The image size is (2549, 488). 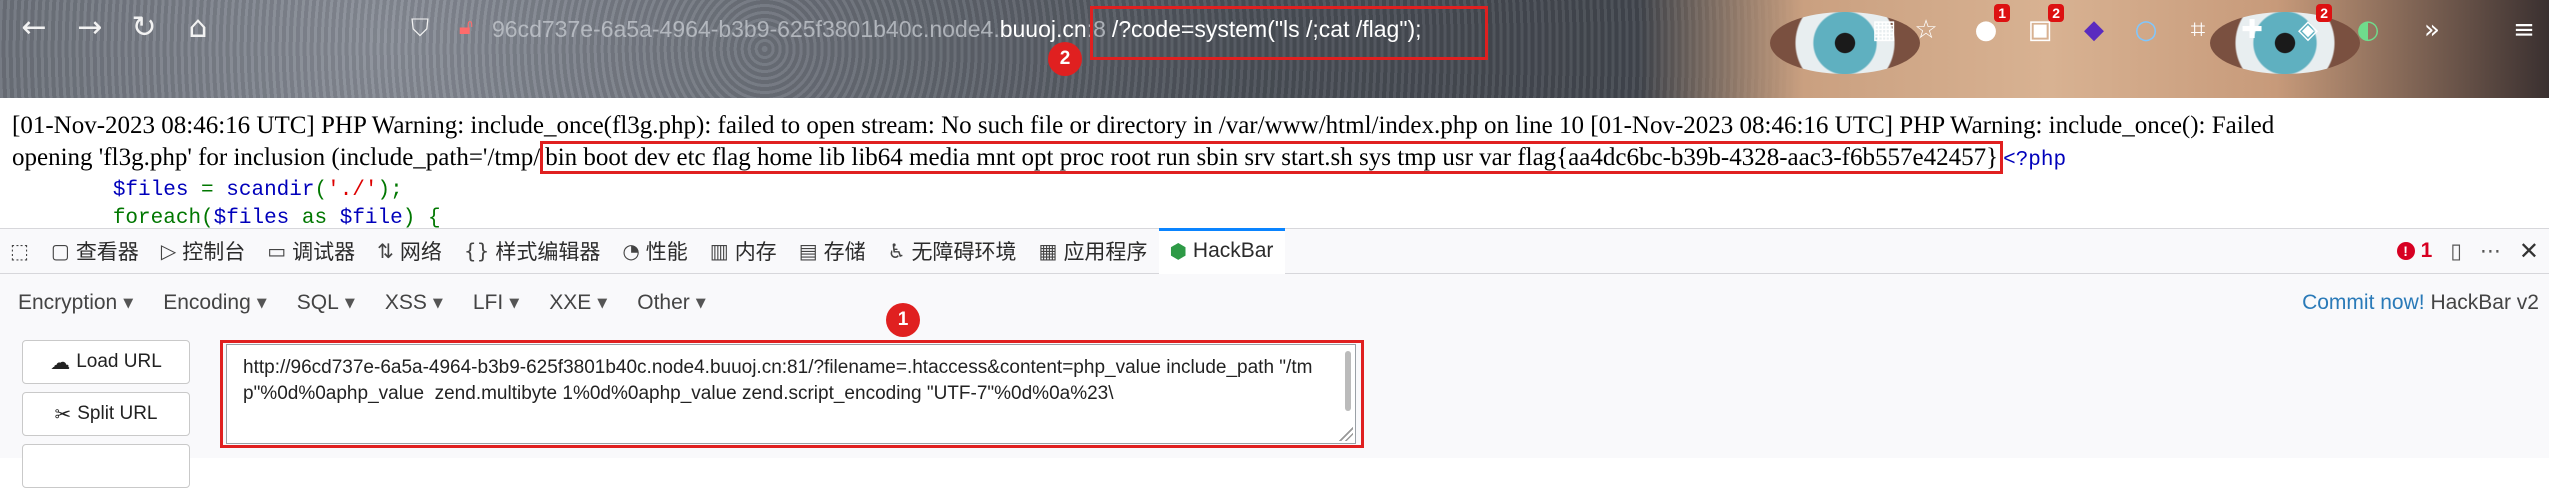 I want to click on menu-label: XXE, so click(x=570, y=302).